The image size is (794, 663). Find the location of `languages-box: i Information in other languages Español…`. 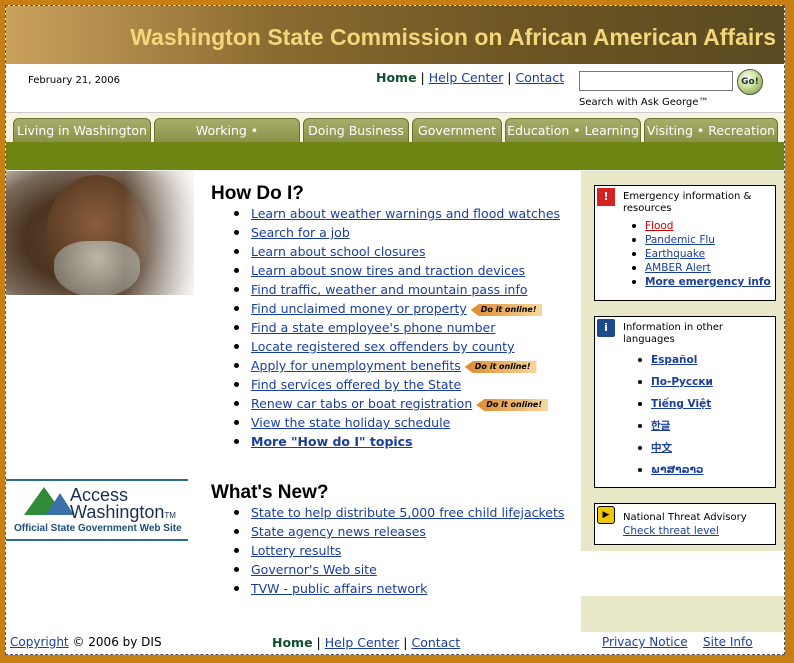

languages-box: i Information in other languages Español… is located at coordinates (685, 402).